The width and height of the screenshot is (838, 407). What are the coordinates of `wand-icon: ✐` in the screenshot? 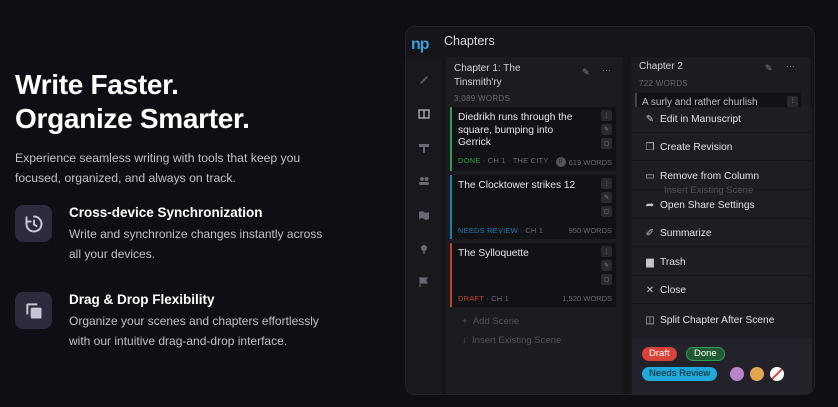 It's located at (650, 233).